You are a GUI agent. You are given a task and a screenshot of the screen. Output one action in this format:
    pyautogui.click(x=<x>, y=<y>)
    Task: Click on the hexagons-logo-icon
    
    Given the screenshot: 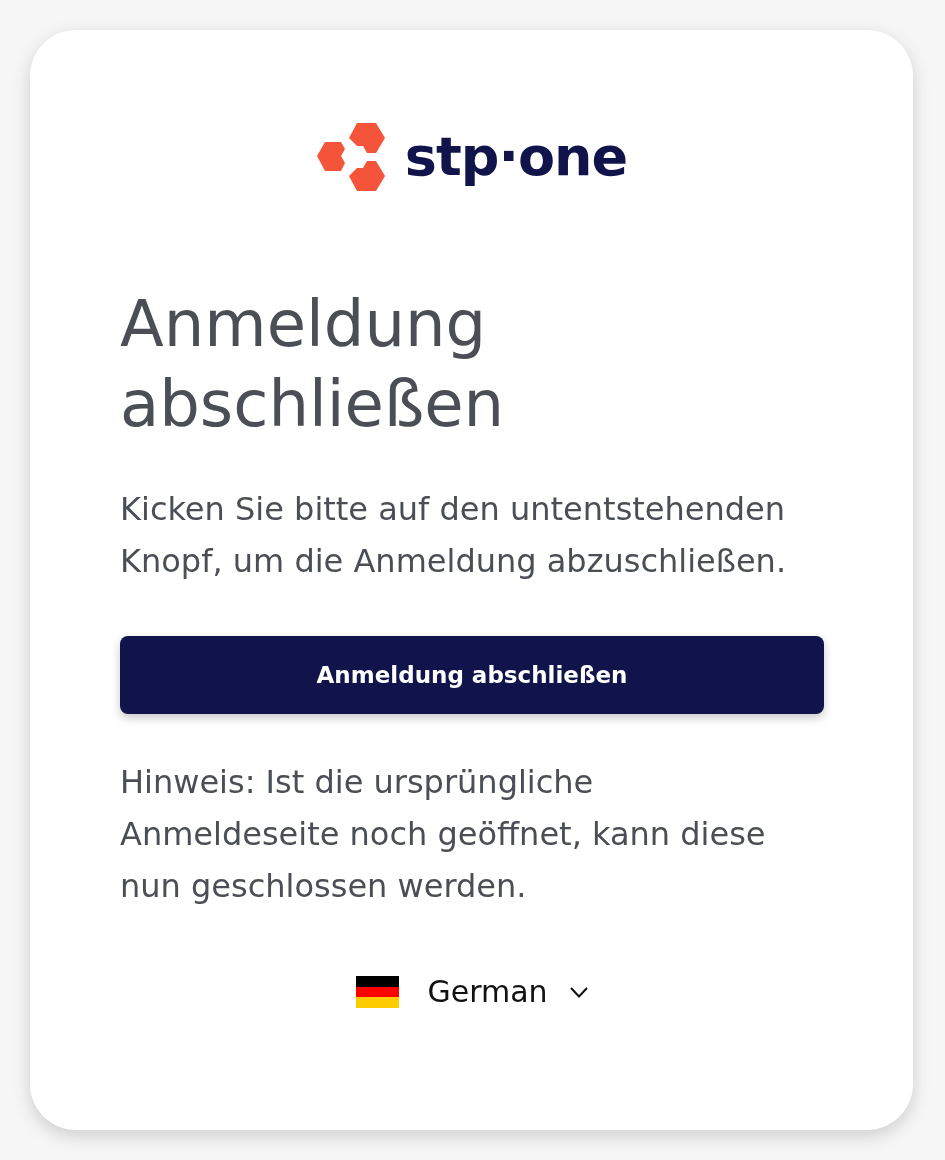 What is the action you would take?
    pyautogui.click(x=350, y=157)
    